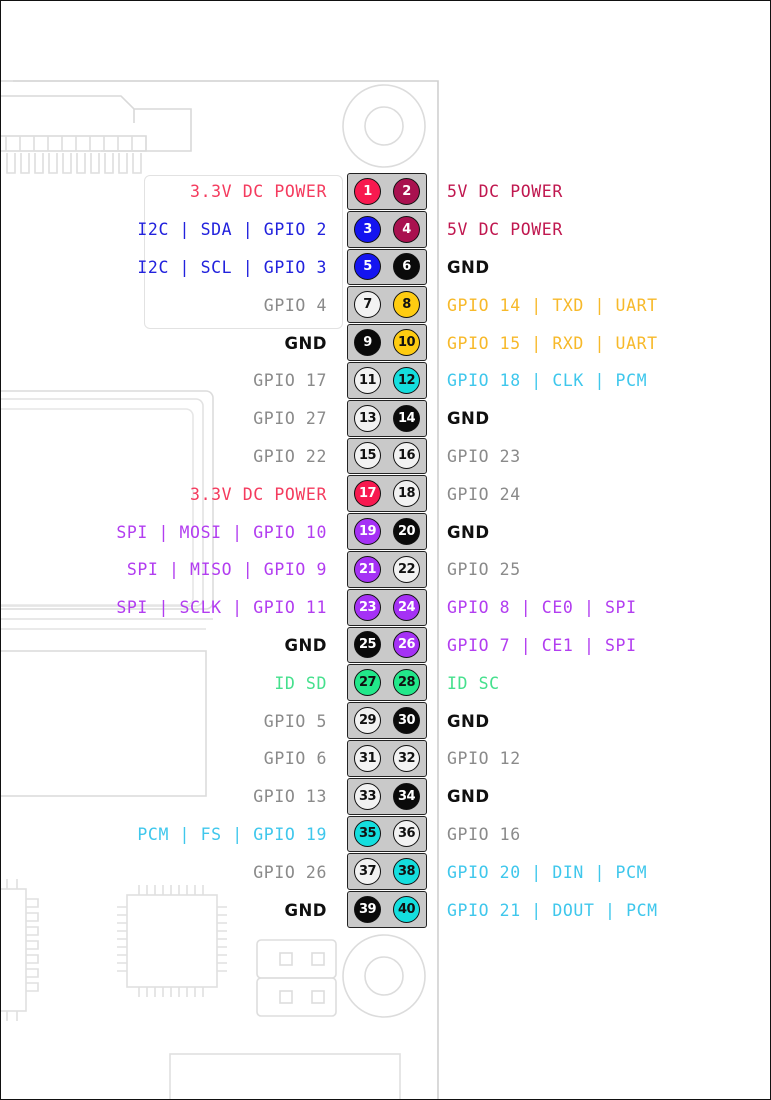 The height and width of the screenshot is (1100, 771). Describe the element at coordinates (367, 834) in the screenshot. I see `pin-35: 35` at that location.